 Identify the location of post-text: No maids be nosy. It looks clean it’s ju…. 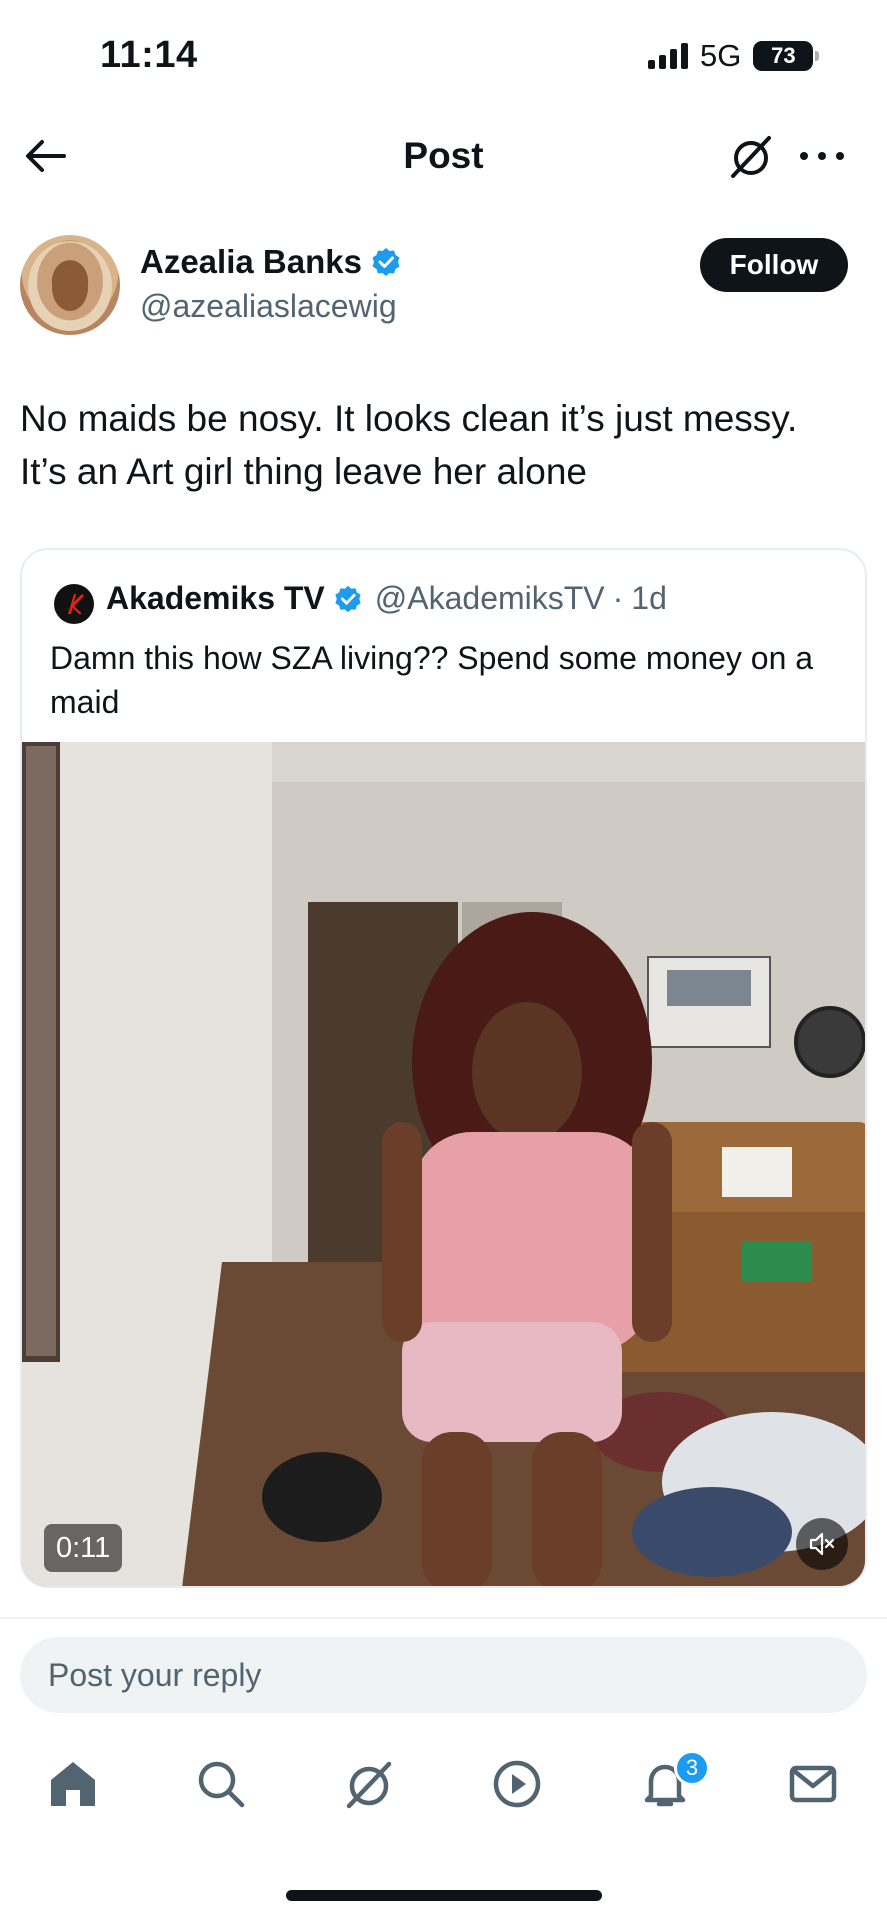
(445, 445).